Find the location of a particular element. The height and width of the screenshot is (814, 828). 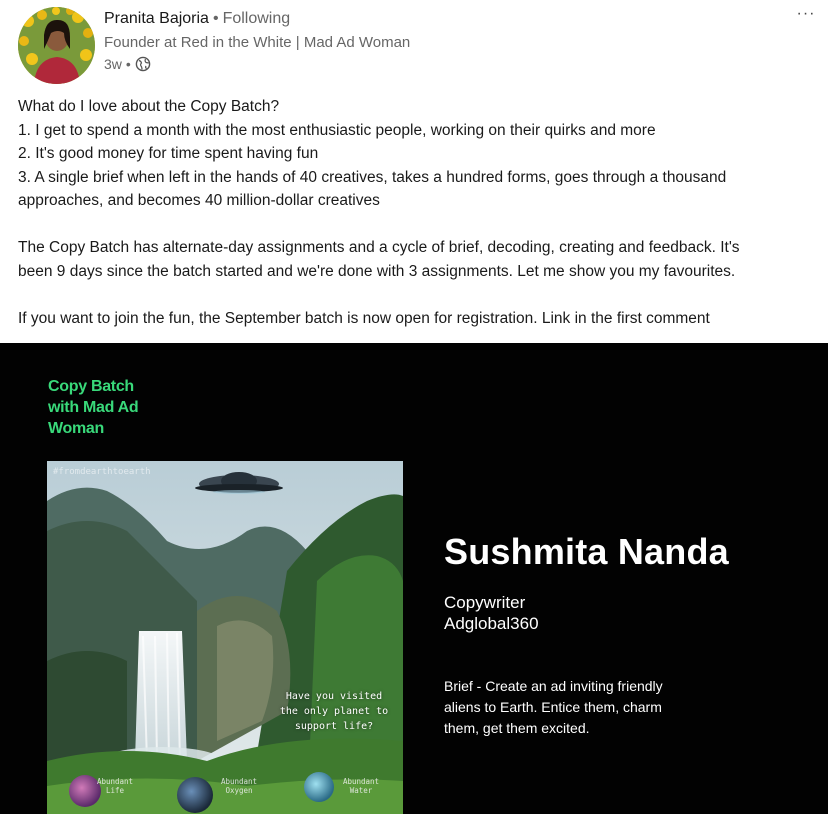

author-name-row: Pranita Bajoria • Following is located at coordinates (197, 19).